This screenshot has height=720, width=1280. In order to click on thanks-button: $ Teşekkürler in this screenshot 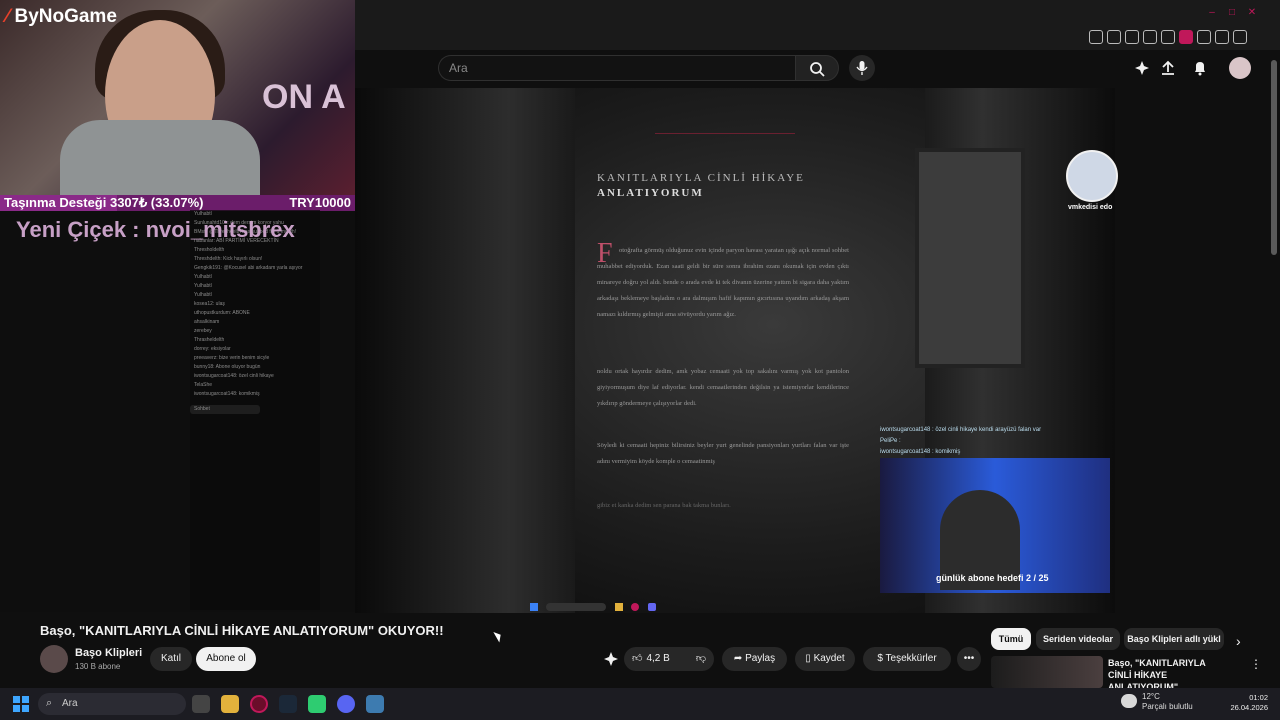, I will do `click(907, 659)`.